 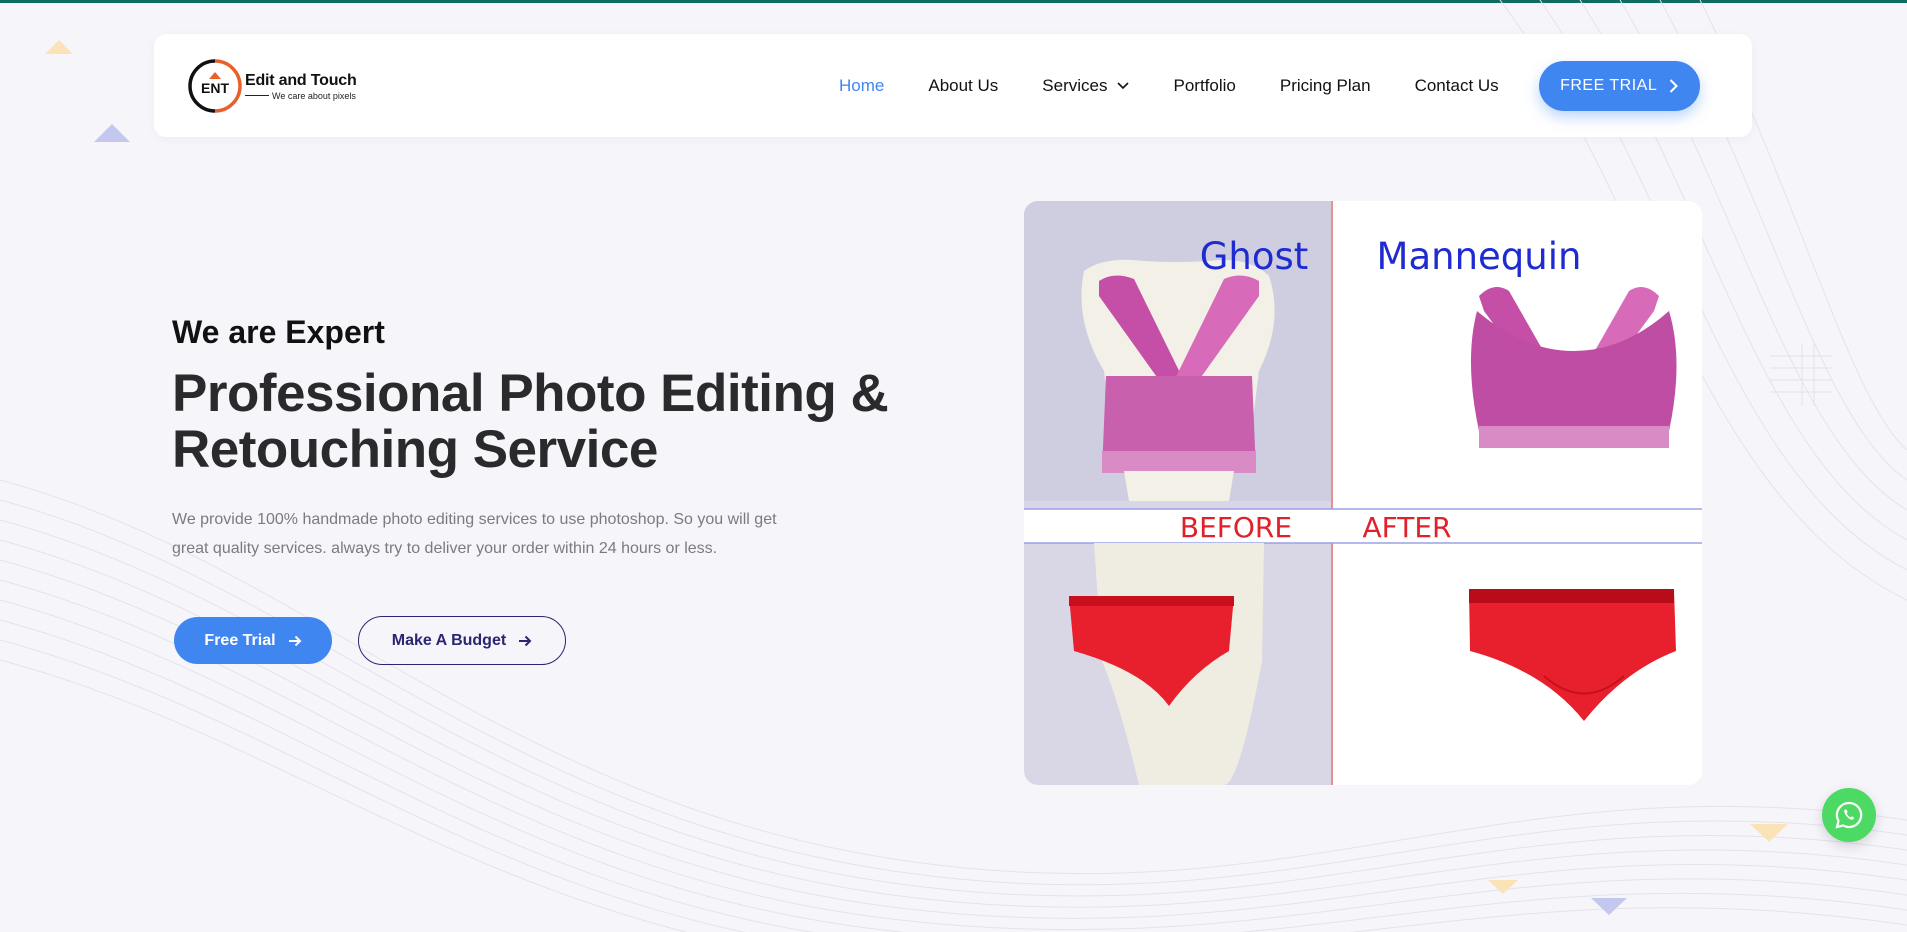 I want to click on free-trial-button: FREE TRIAL, so click(x=1619, y=85).